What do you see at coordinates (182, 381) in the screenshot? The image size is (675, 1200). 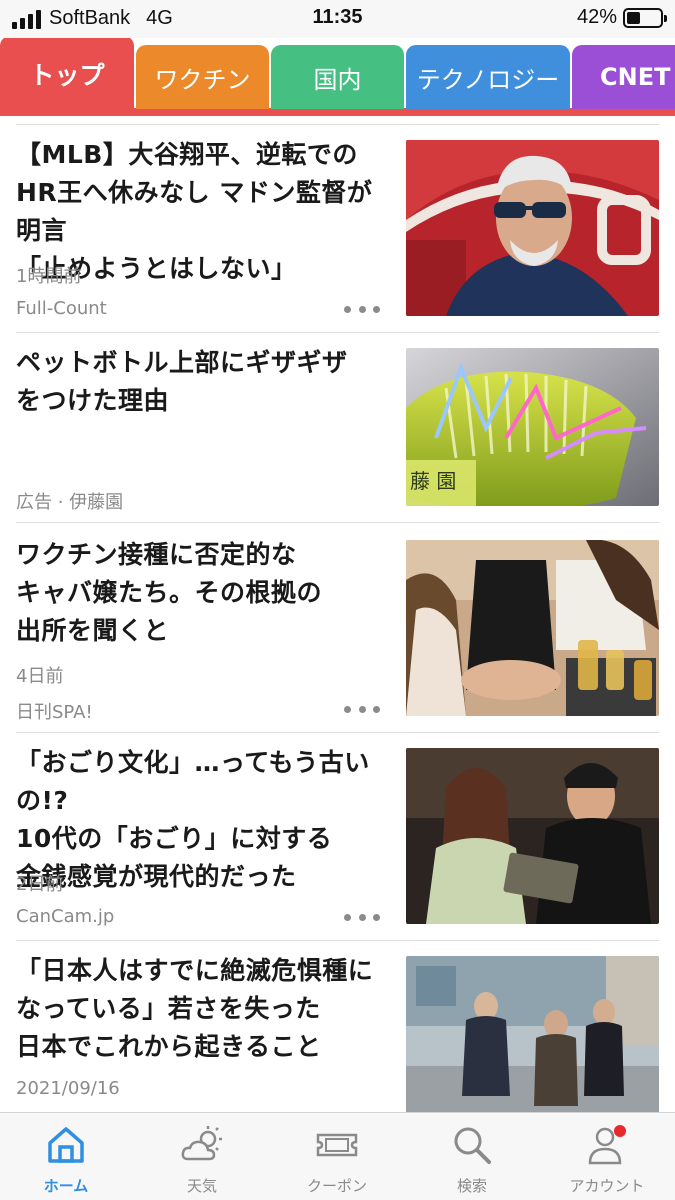 I see `article-title: ペットボトル上部にギザギザ をつけた理由` at bounding box center [182, 381].